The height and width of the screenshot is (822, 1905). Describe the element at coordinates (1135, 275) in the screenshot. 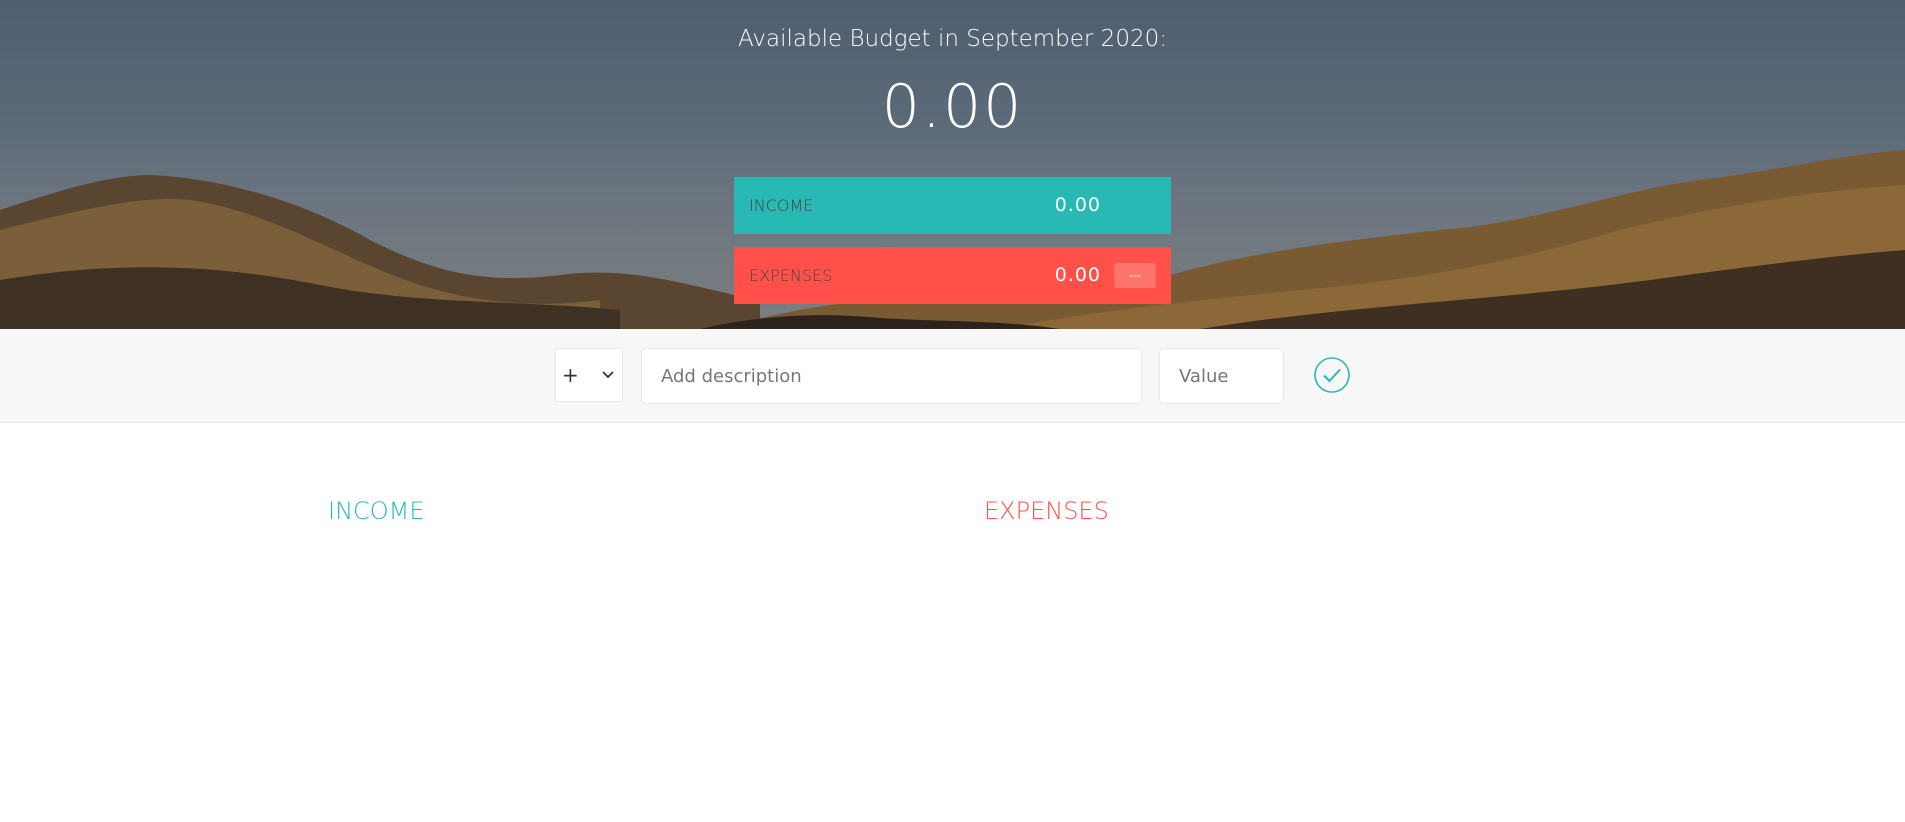

I see `expenses-percentage-badge: ---` at that location.